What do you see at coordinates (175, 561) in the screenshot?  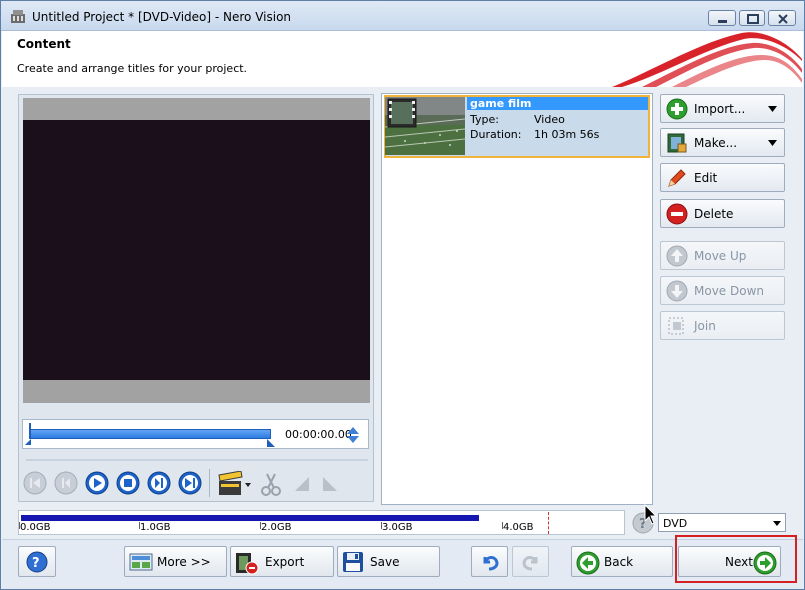 I see `more-button: More >>` at bounding box center [175, 561].